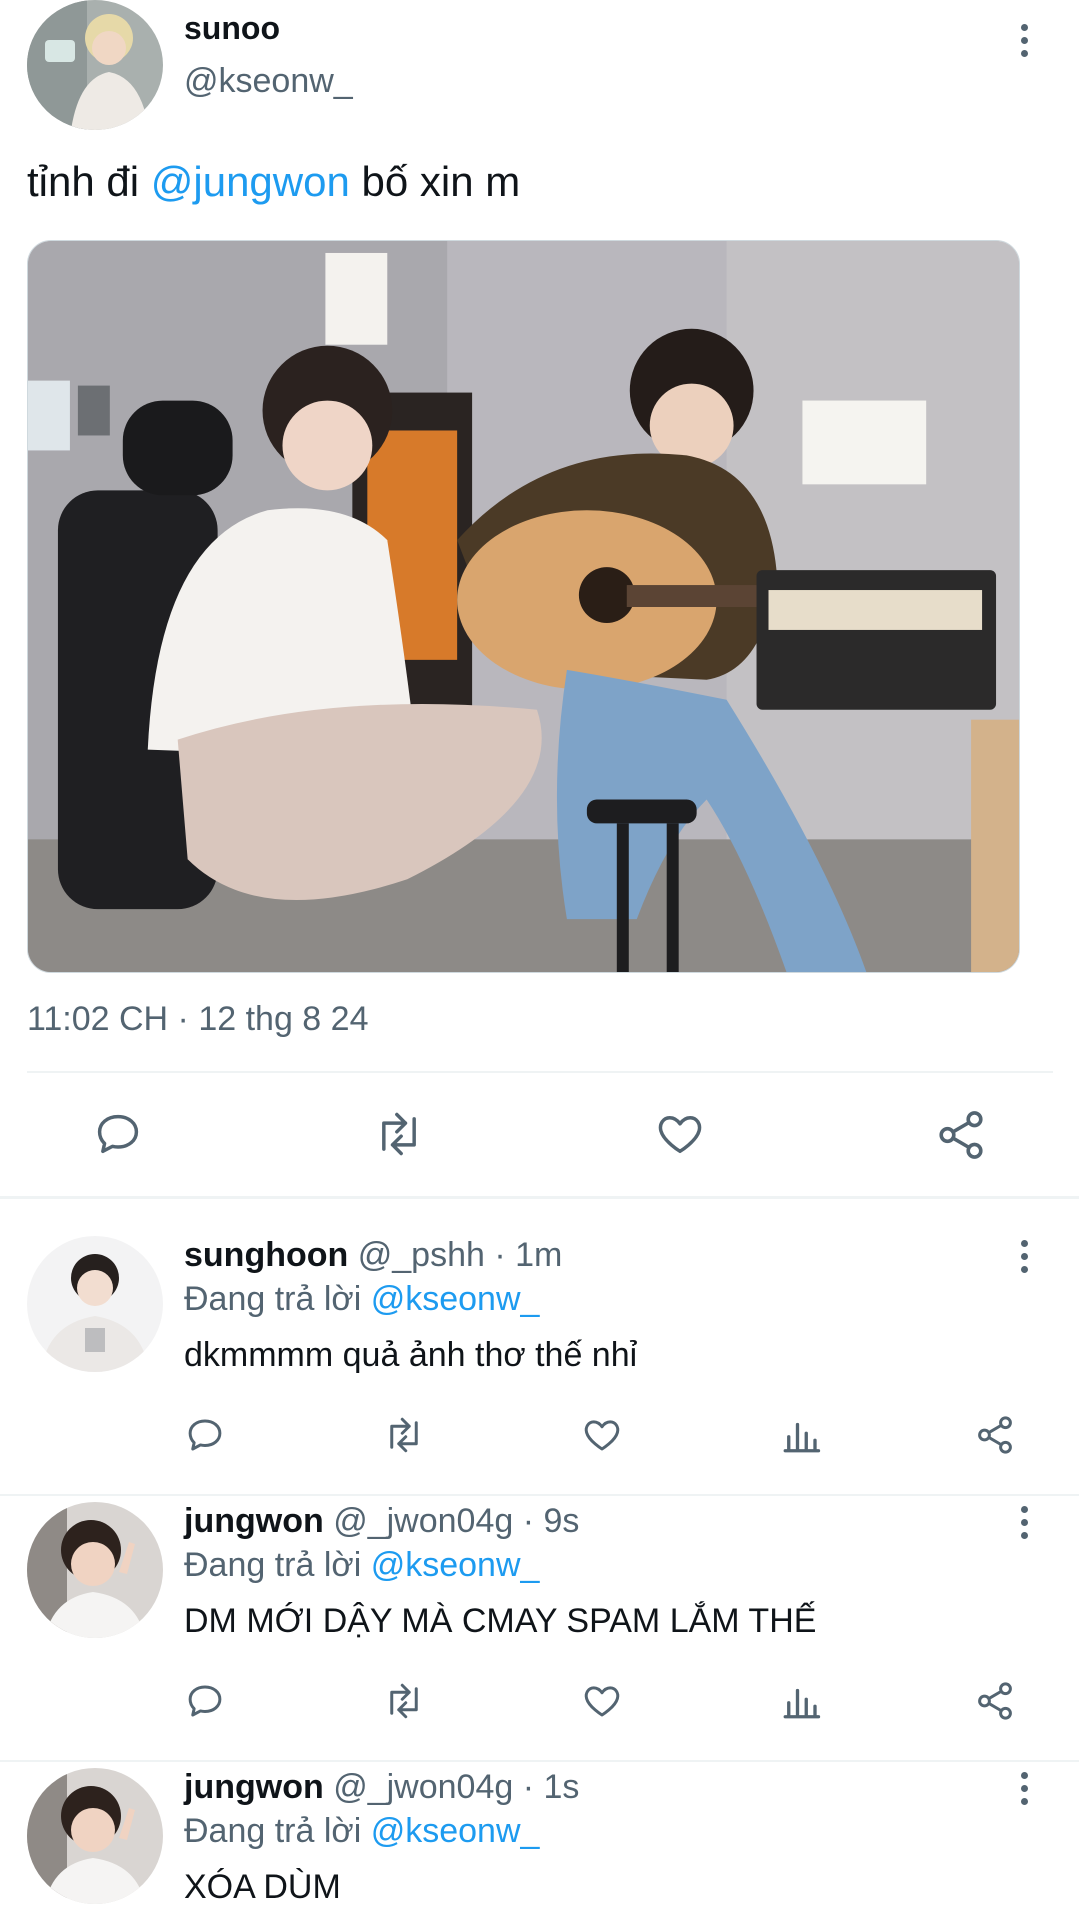 The image size is (1079, 1920). Describe the element at coordinates (262, 1887) in the screenshot. I see `reply-text: XÓA DÙM` at that location.